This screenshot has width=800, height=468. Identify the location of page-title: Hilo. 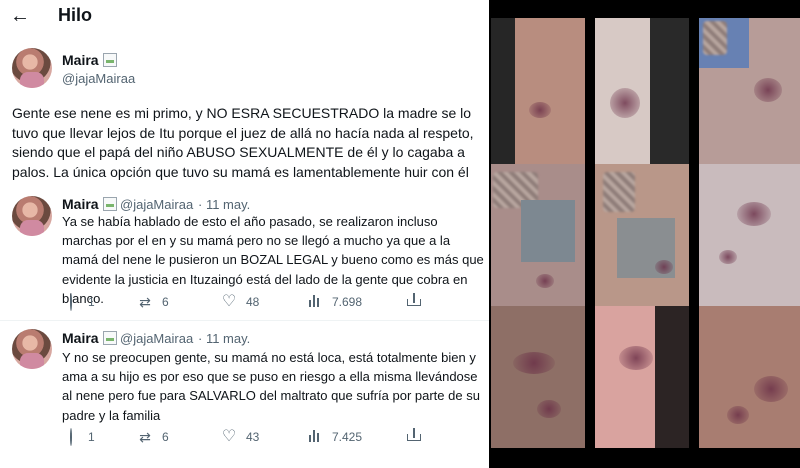
(75, 15).